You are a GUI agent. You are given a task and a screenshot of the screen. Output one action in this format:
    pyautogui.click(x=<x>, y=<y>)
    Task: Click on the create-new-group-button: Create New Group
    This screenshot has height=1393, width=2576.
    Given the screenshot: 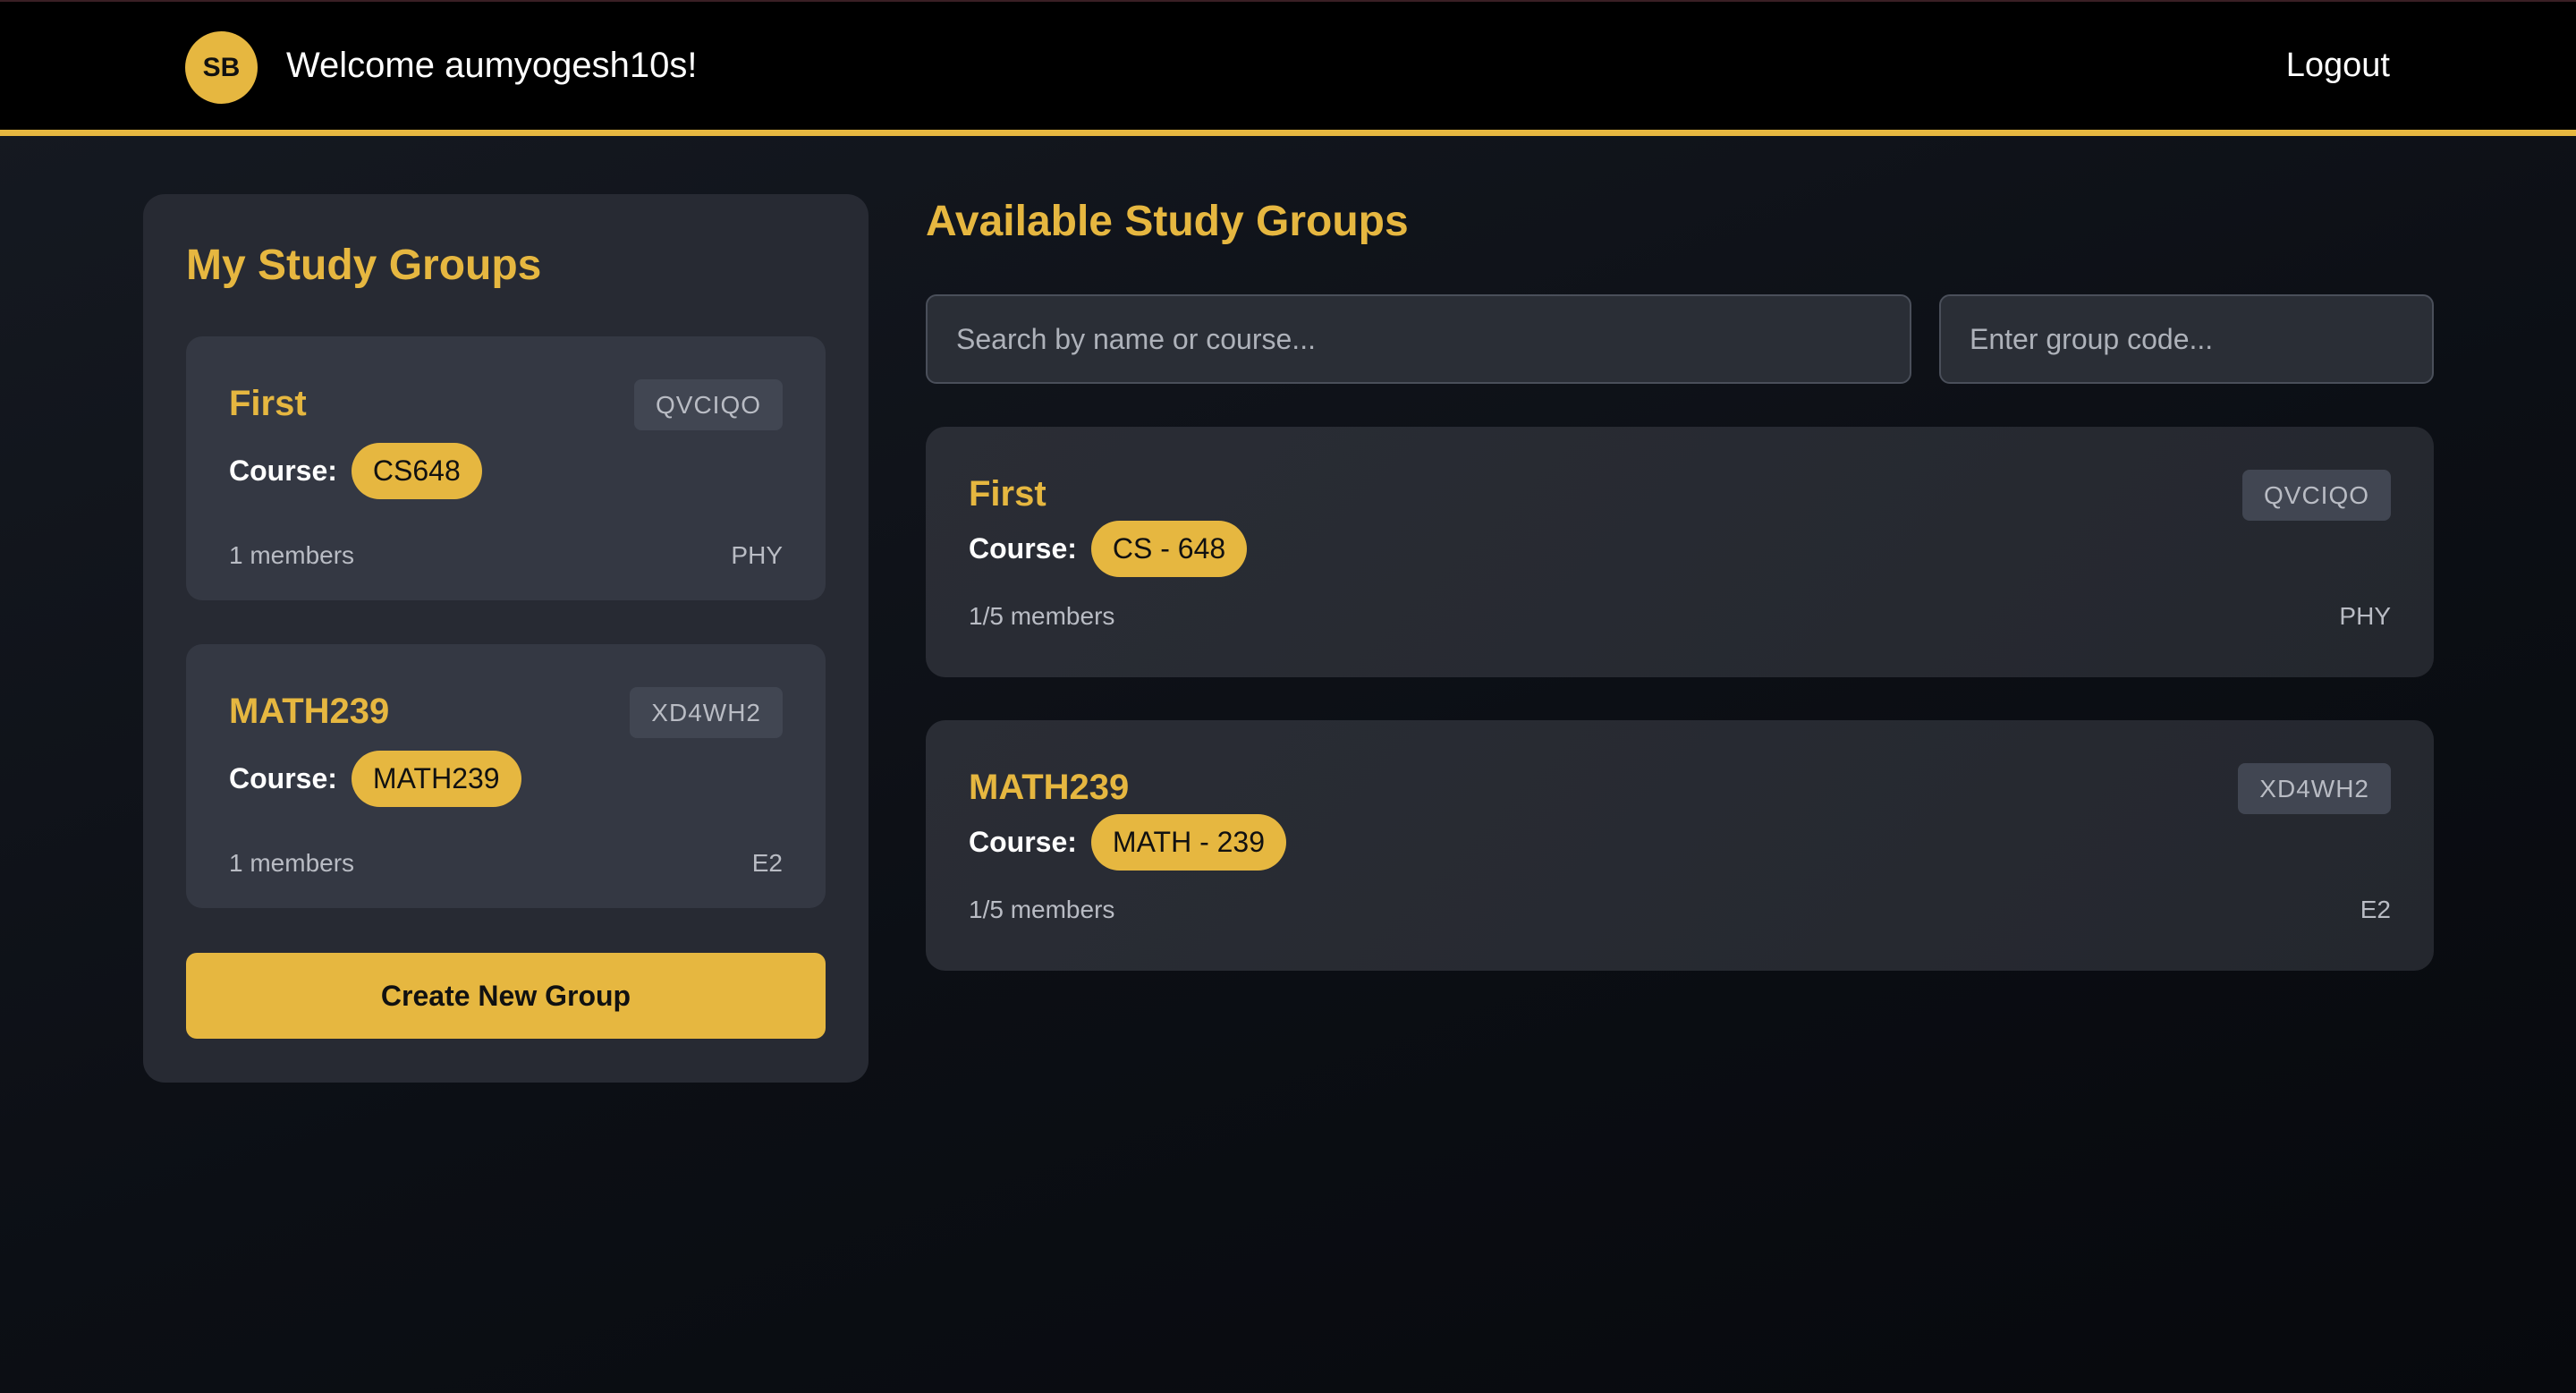 What is the action you would take?
    pyautogui.click(x=506, y=996)
    